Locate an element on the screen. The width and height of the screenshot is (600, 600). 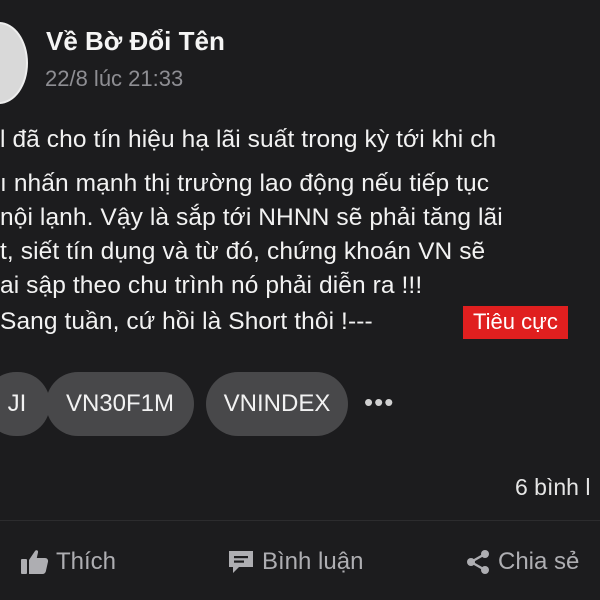
comment-label: Bình luận is located at coordinates (313, 561).